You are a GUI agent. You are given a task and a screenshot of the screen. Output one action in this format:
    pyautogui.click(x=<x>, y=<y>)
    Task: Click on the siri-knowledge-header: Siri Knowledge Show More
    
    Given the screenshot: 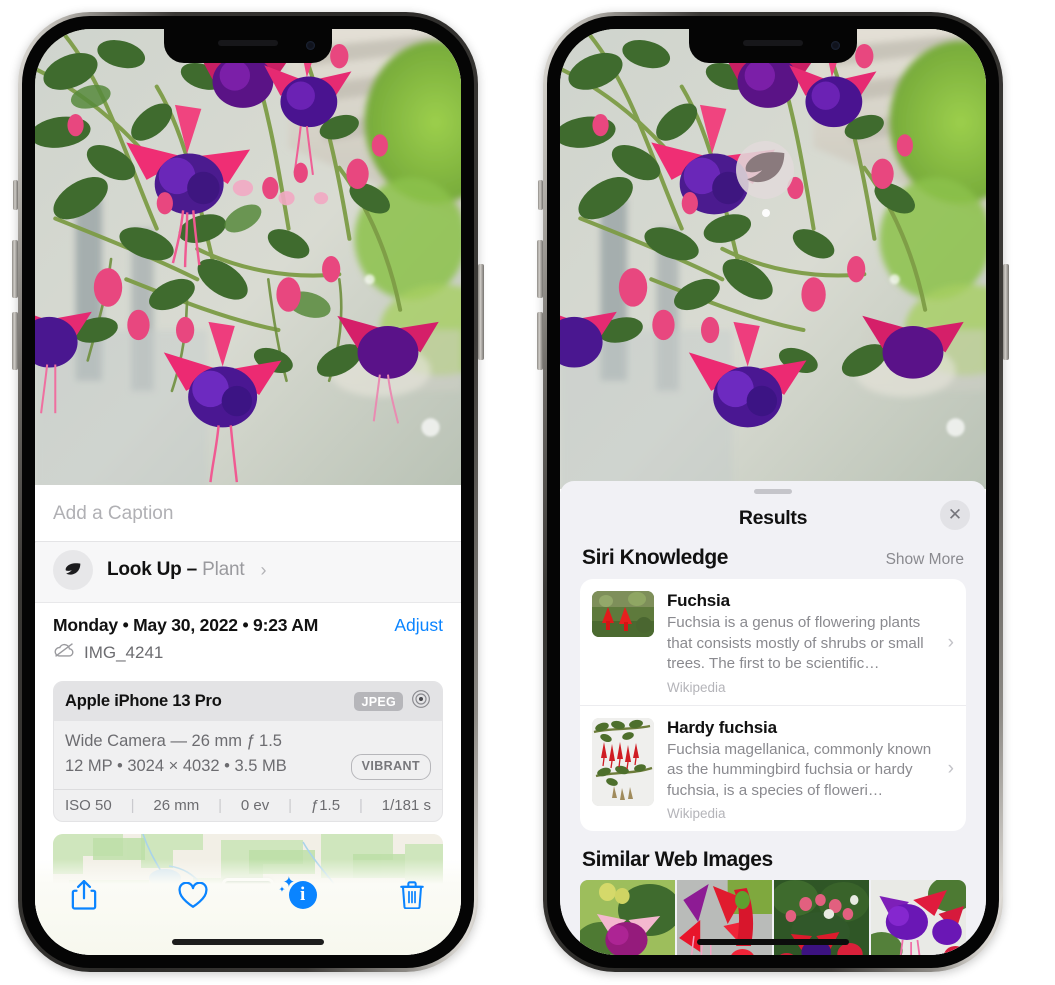 What is the action you would take?
    pyautogui.click(x=773, y=560)
    